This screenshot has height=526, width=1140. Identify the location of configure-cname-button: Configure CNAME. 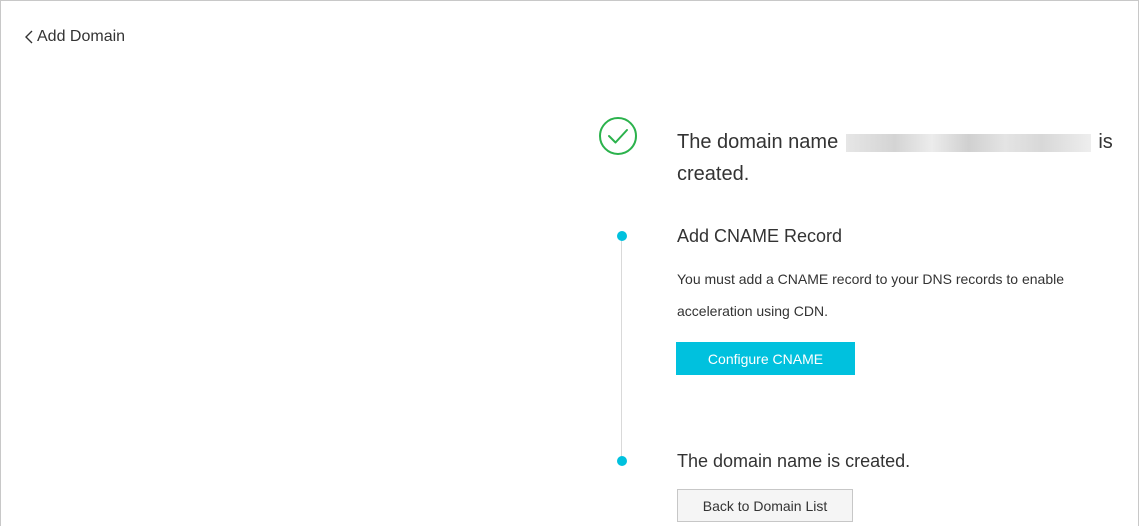
(765, 358).